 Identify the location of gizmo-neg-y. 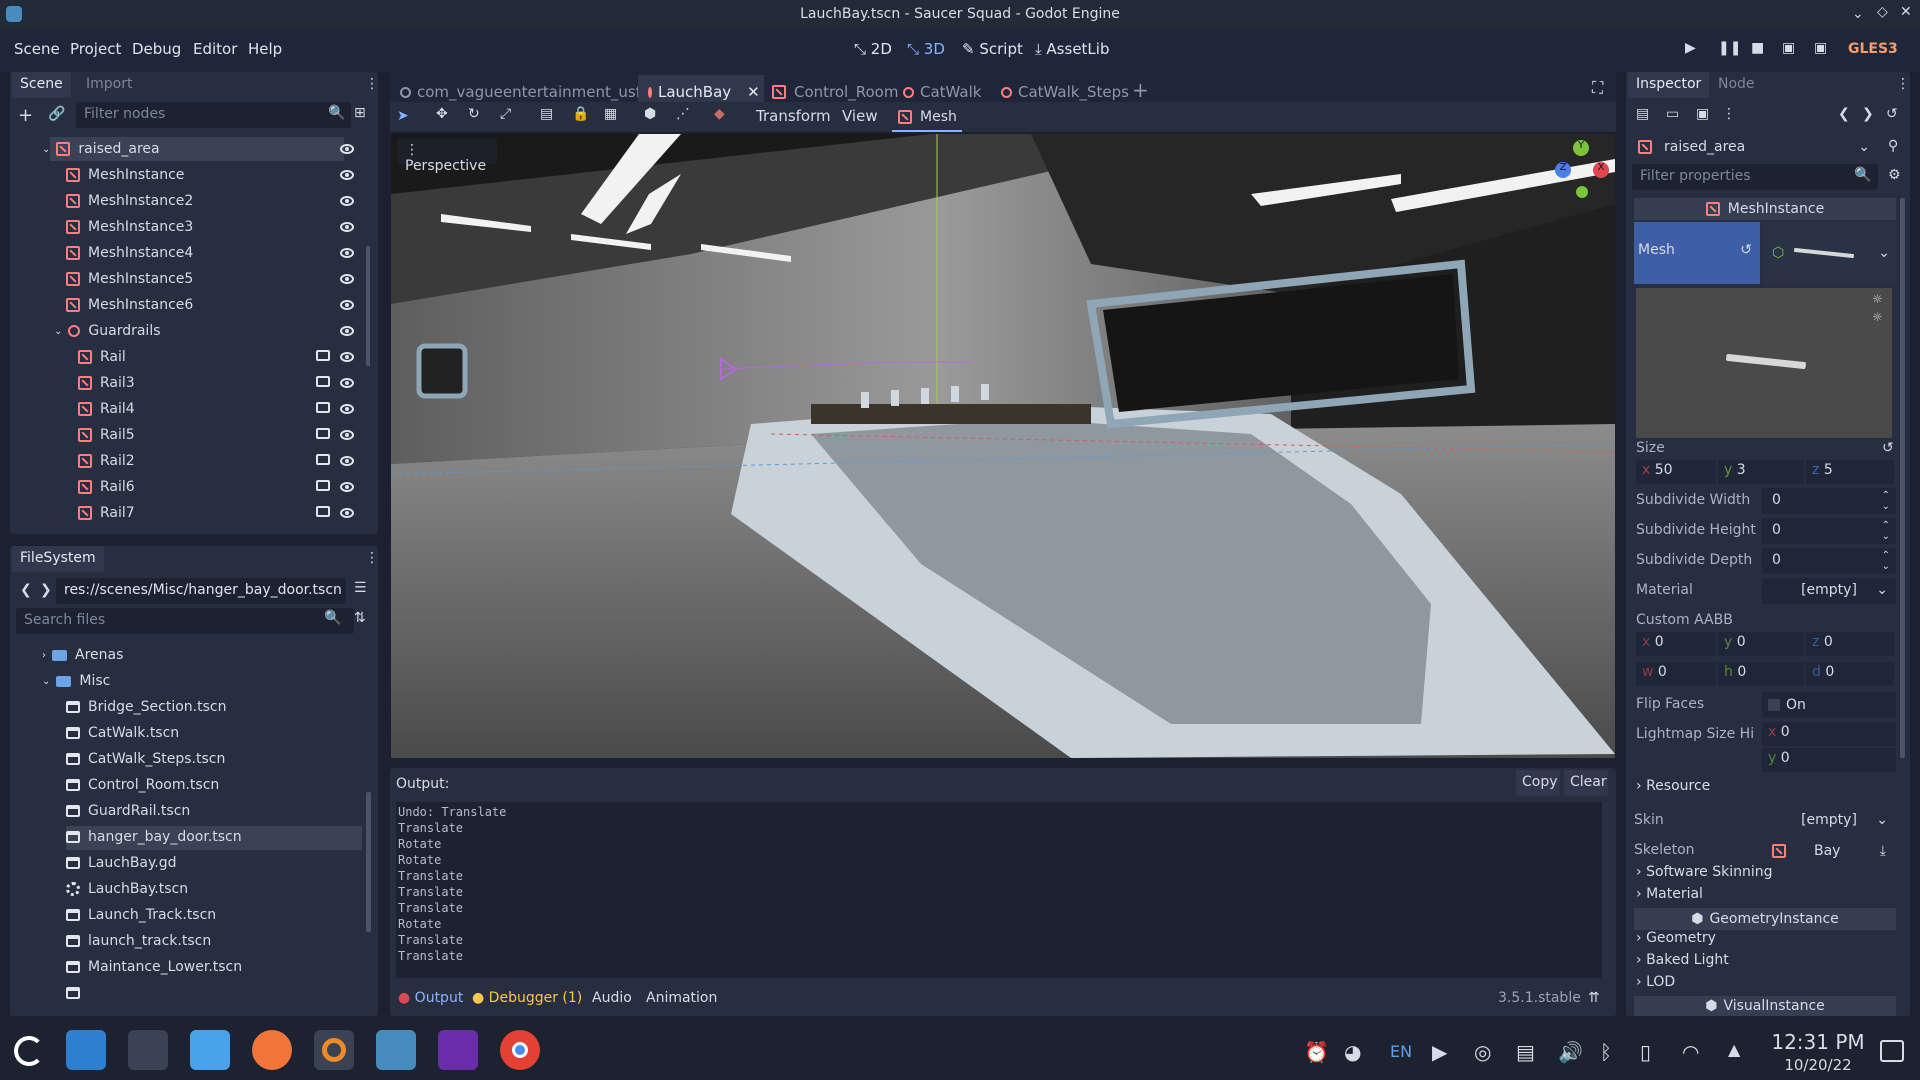
(1582, 192).